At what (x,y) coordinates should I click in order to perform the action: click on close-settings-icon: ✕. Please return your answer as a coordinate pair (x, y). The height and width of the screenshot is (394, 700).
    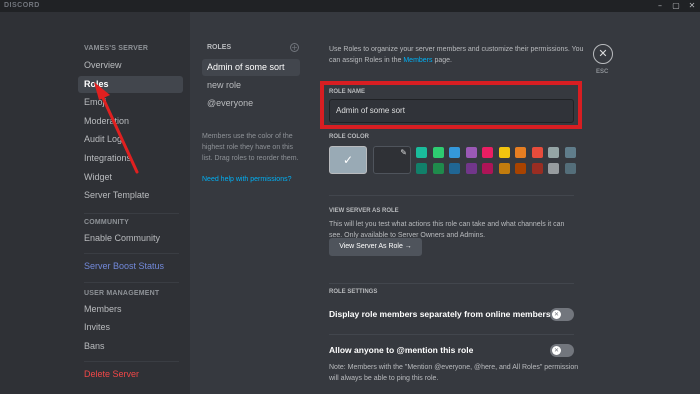
    Looking at the image, I should click on (603, 54).